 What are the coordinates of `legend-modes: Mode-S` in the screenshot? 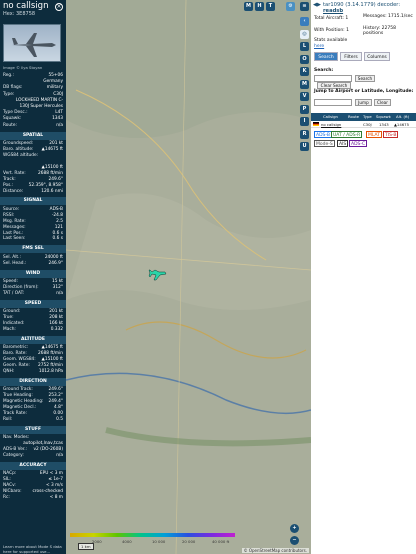 It's located at (324, 143).